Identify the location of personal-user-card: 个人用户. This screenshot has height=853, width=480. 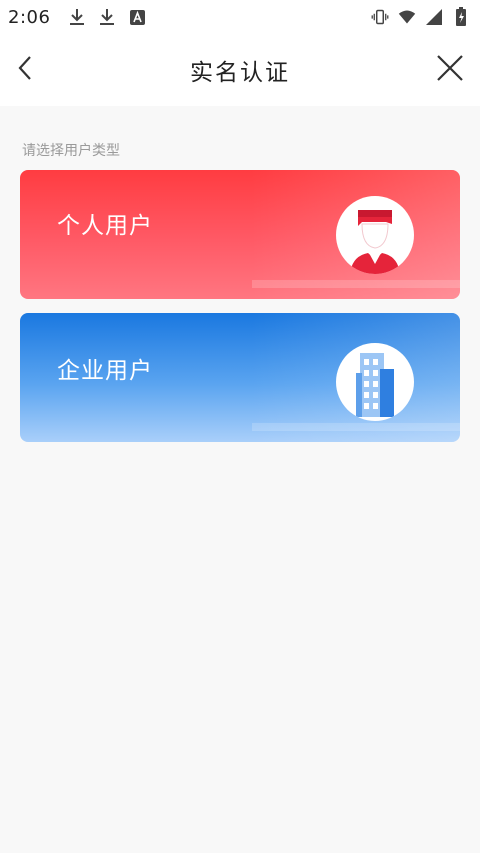
(240, 234).